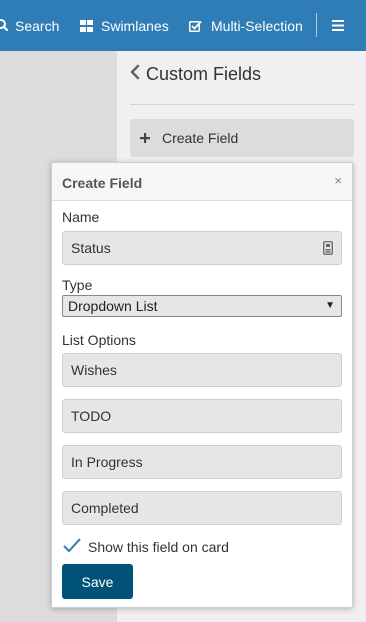 This screenshot has height=622, width=366. Describe the element at coordinates (242, 138) in the screenshot. I see `create-field-button: Create Field` at that location.